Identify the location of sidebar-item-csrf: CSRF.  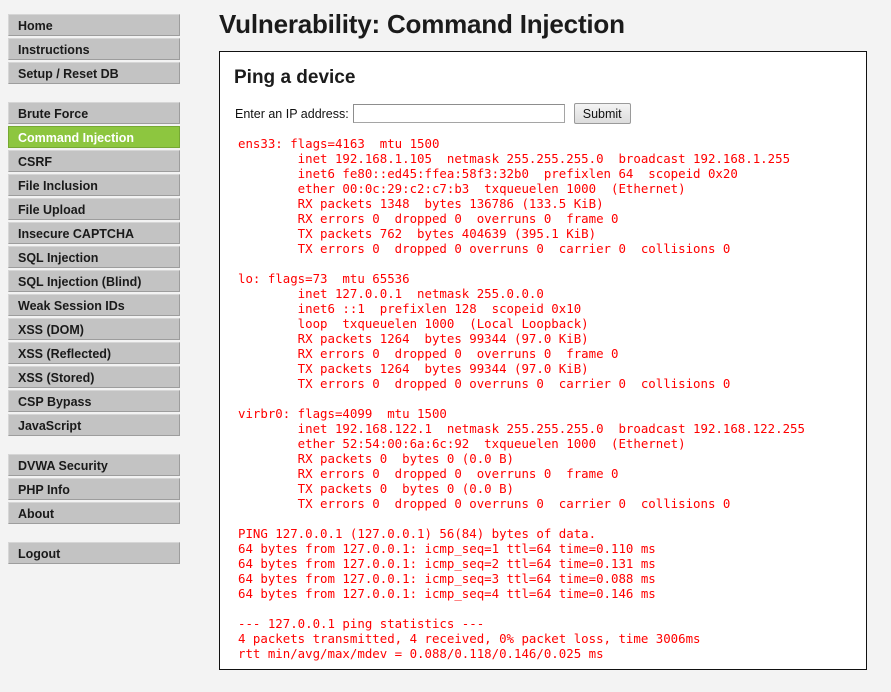
(94, 161).